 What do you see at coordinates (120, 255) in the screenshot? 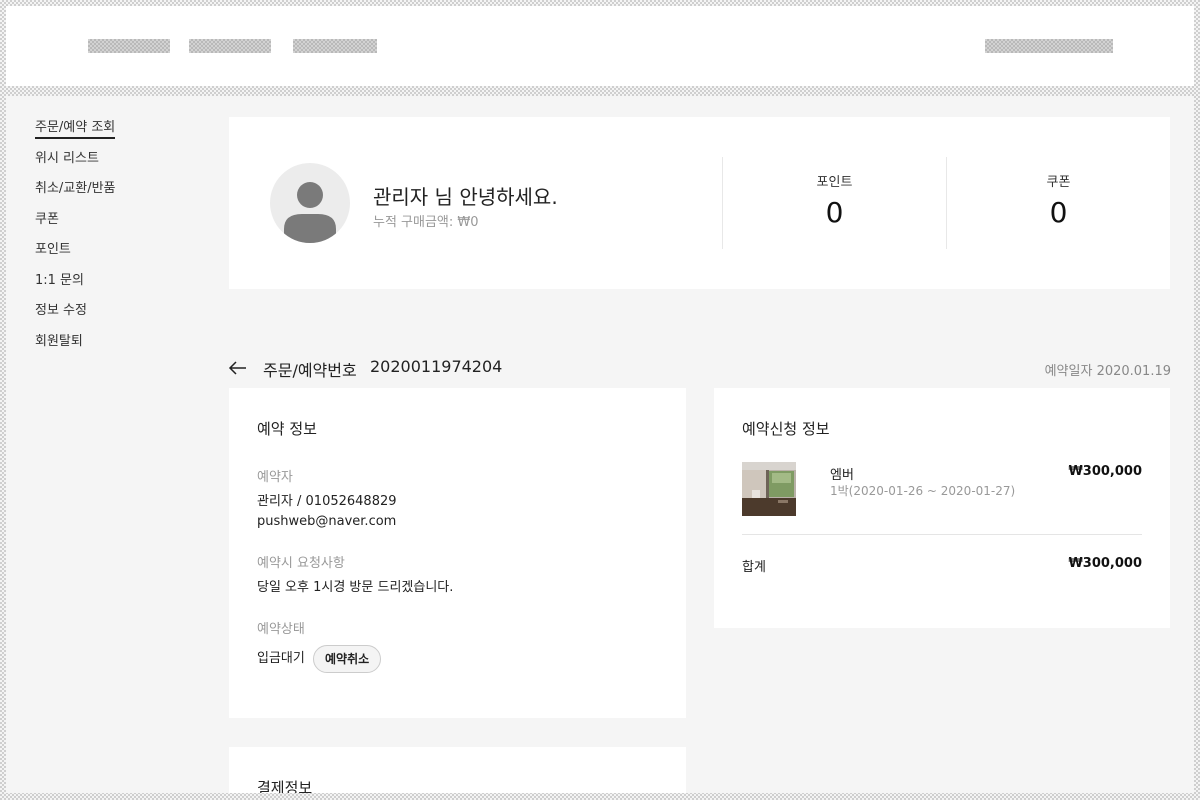
I see `sidebar-item-points: 포인트` at bounding box center [120, 255].